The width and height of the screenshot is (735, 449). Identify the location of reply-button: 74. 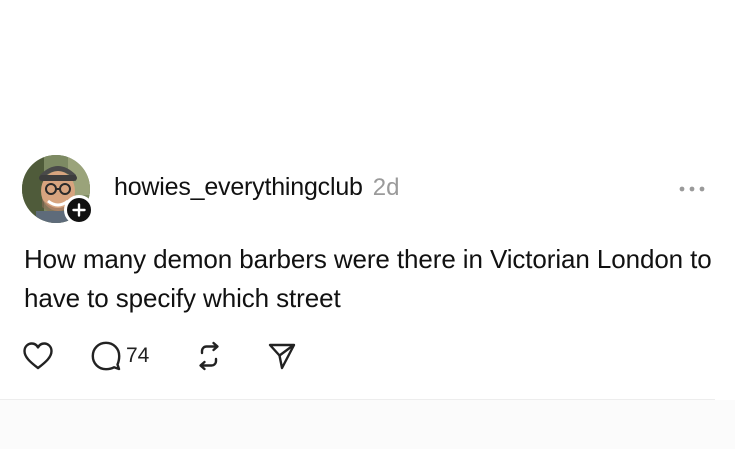
(119, 356).